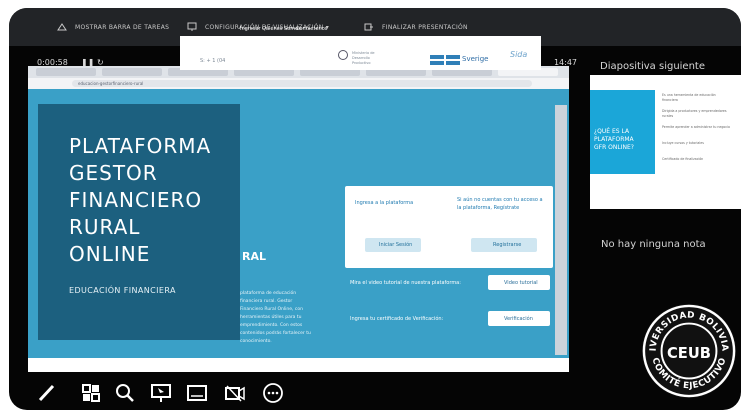  Describe the element at coordinates (140, 146) in the screenshot. I see `slide-title-line: PLATAFORMA` at that location.